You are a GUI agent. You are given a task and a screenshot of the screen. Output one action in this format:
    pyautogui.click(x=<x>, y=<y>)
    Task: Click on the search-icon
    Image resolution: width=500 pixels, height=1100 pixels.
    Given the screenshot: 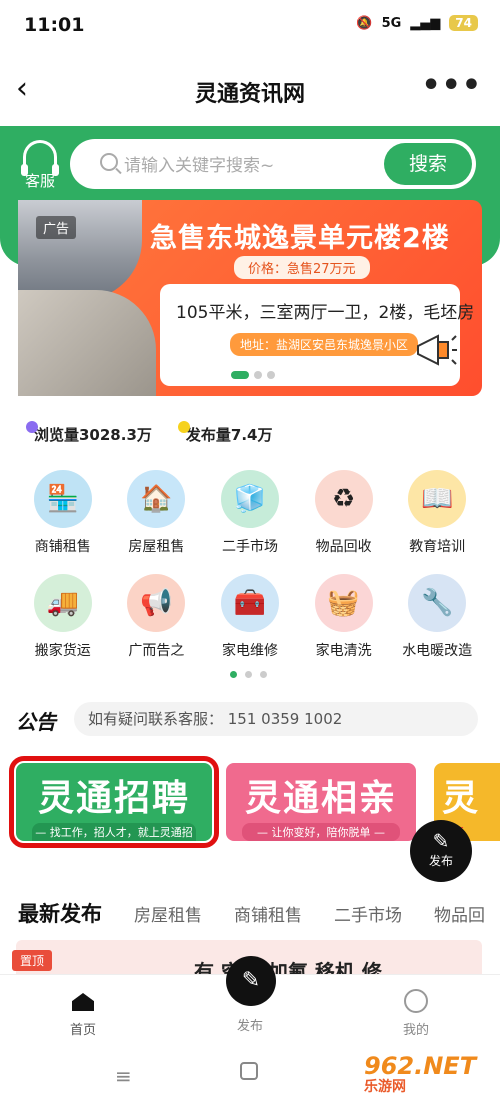 What is the action you would take?
    pyautogui.click(x=109, y=162)
    